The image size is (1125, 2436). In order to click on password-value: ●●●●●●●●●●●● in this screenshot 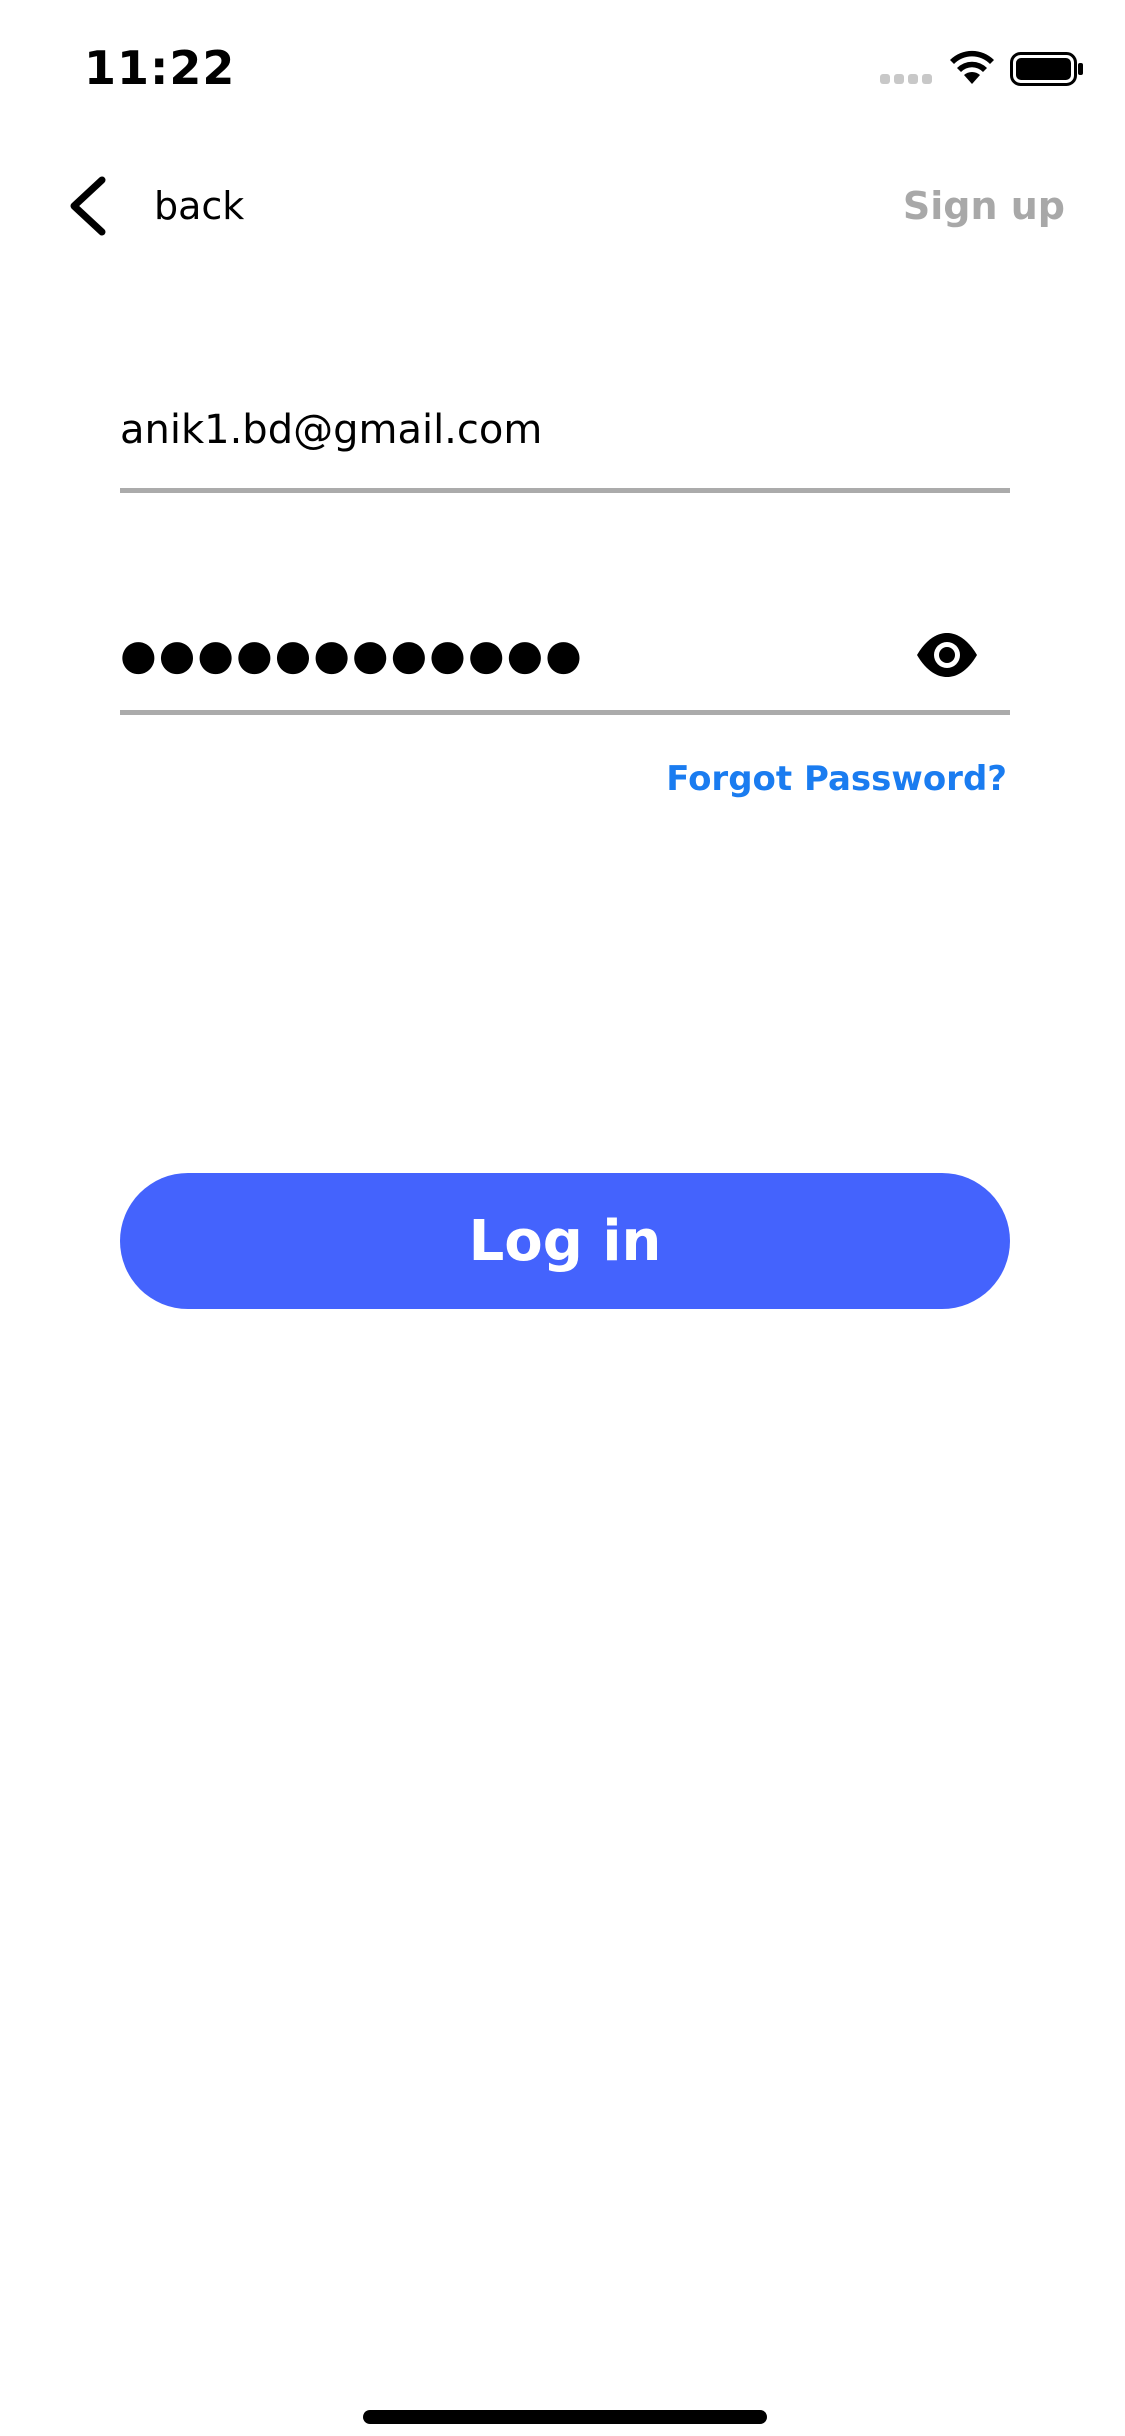, I will do `click(352, 654)`.